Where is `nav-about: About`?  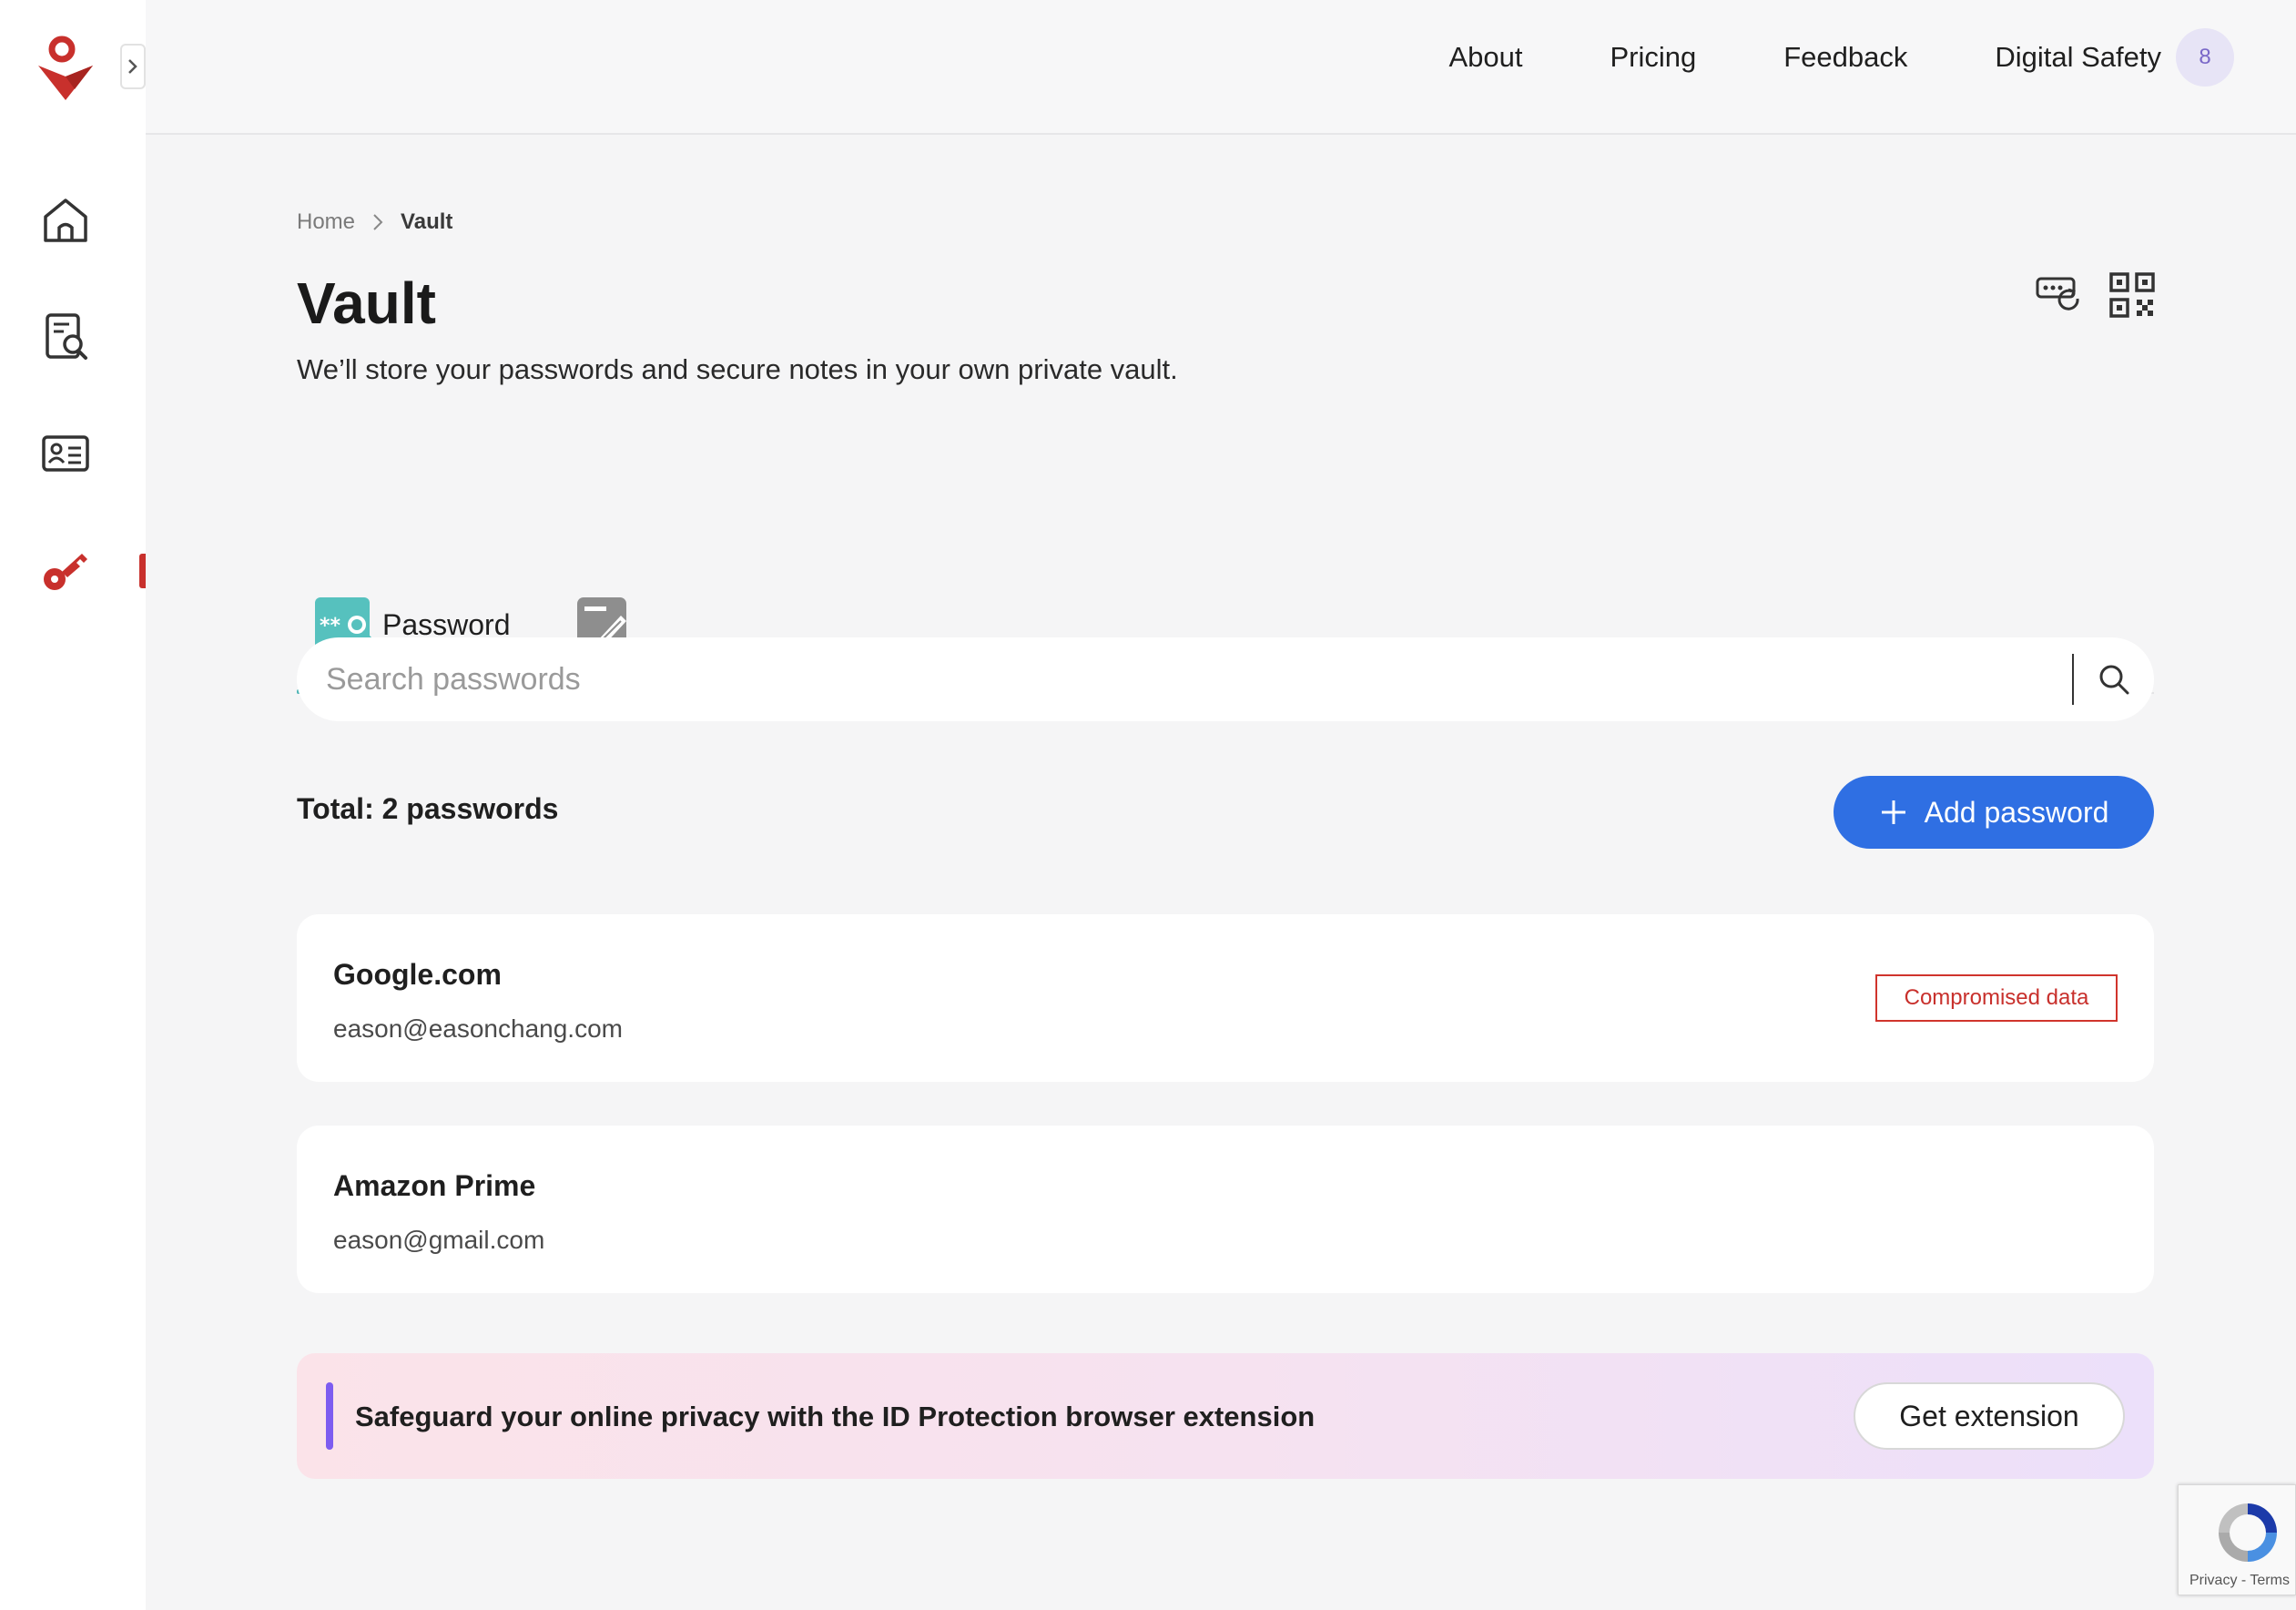 nav-about: About is located at coordinates (1485, 57).